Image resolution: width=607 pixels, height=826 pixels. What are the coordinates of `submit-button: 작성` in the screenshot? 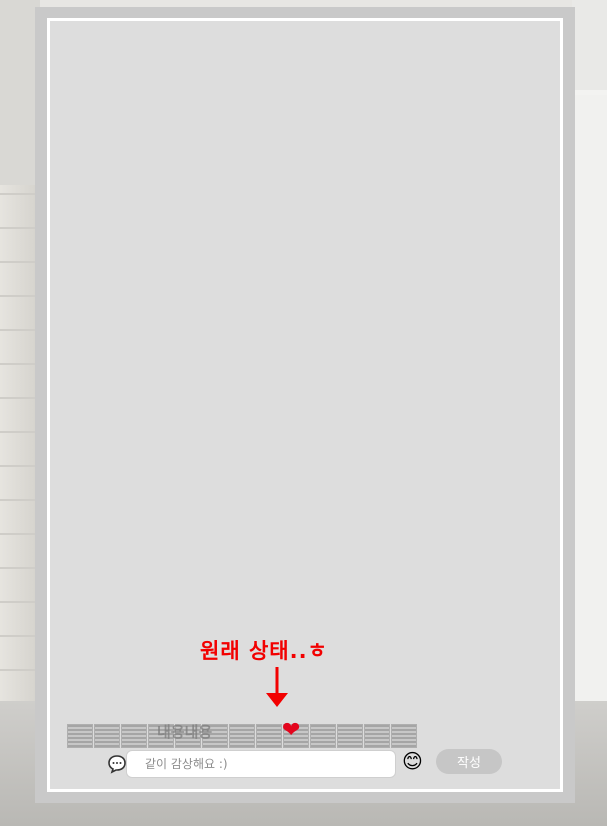 It's located at (469, 761).